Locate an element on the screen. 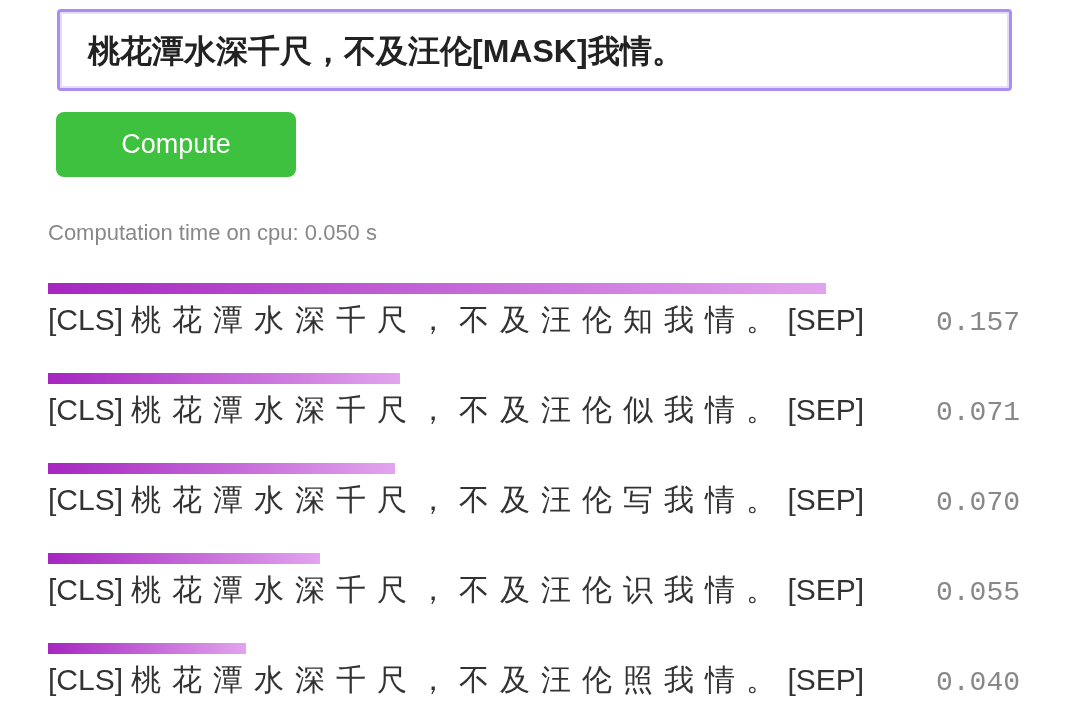 The image size is (1080, 723). prediction-text: [CLS] 桃花潭水深千尺，不及汪伦似我情。[SEP] is located at coordinates (456, 410).